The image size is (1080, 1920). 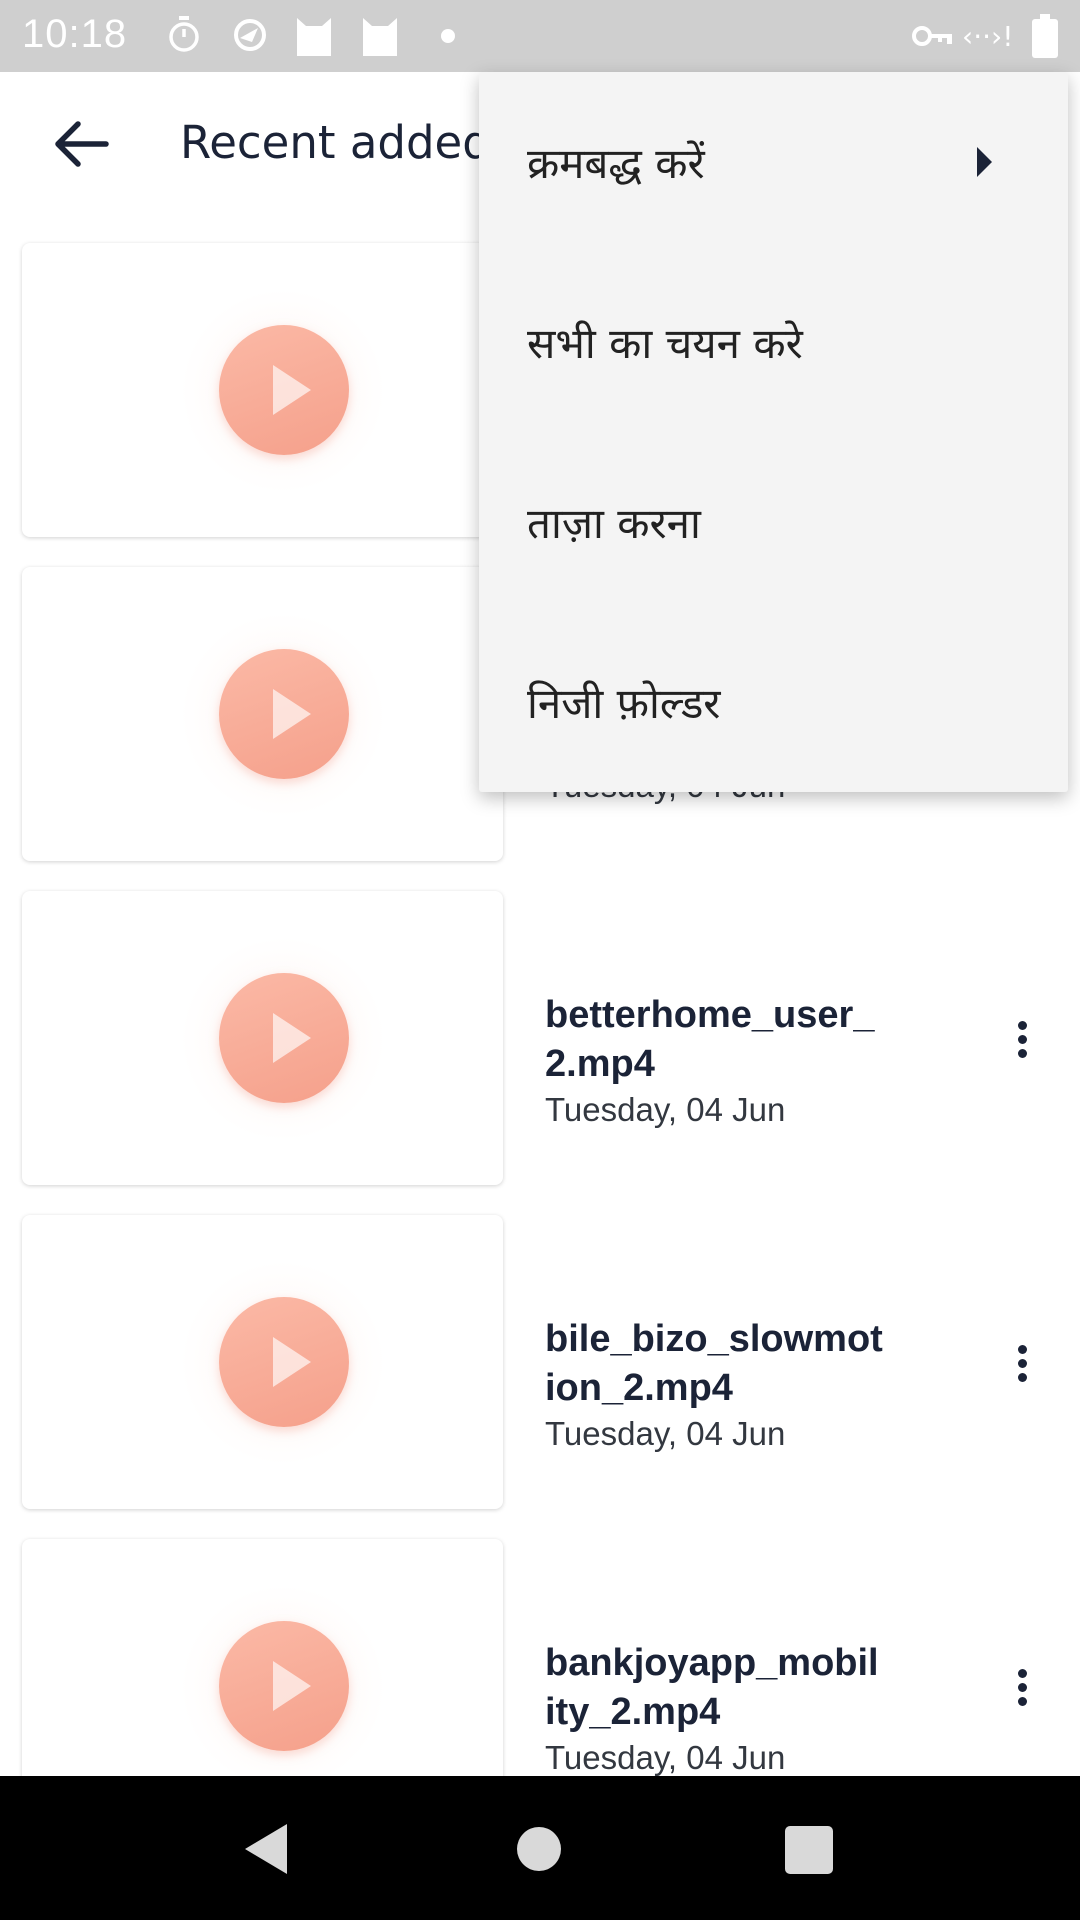 What do you see at coordinates (250, 35) in the screenshot?
I see `sync-icon` at bounding box center [250, 35].